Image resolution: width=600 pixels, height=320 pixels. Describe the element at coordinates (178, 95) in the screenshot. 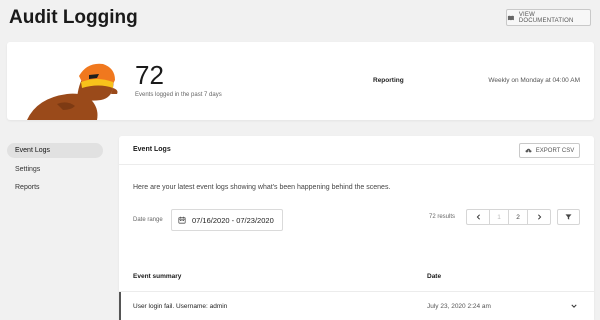

I see `events-count-label: Events logged in the past 7 days` at that location.